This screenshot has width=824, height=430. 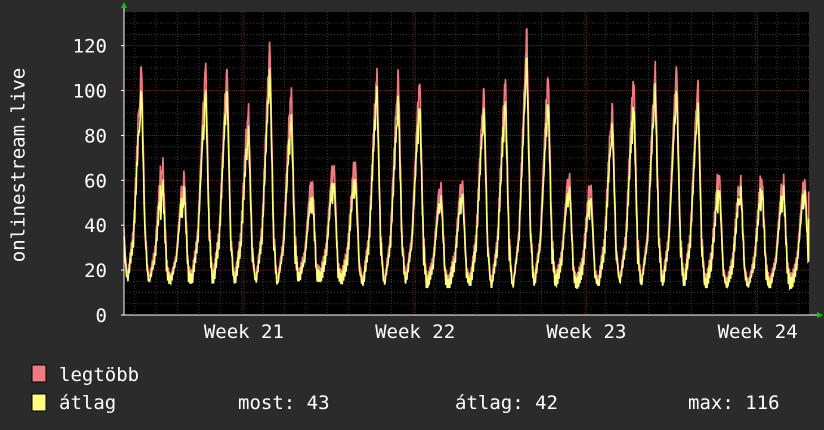 I want to click on x-tick-label: Week 24, so click(x=758, y=332).